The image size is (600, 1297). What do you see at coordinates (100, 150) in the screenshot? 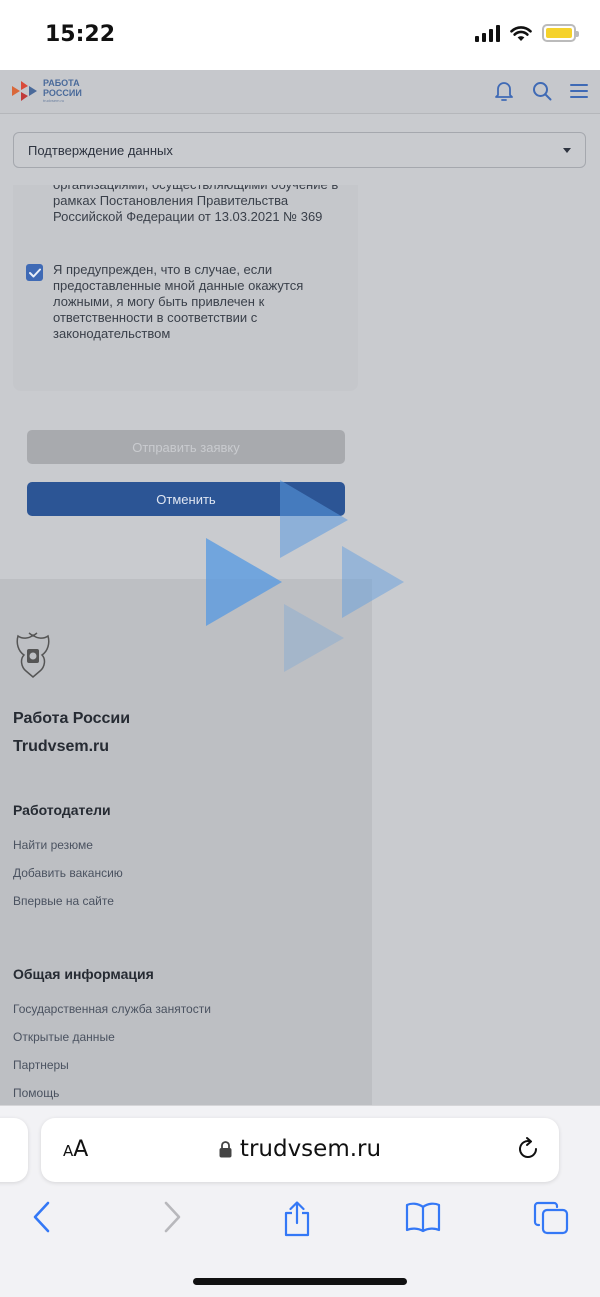
I see `section-select-value: Подтверждение данных` at bounding box center [100, 150].